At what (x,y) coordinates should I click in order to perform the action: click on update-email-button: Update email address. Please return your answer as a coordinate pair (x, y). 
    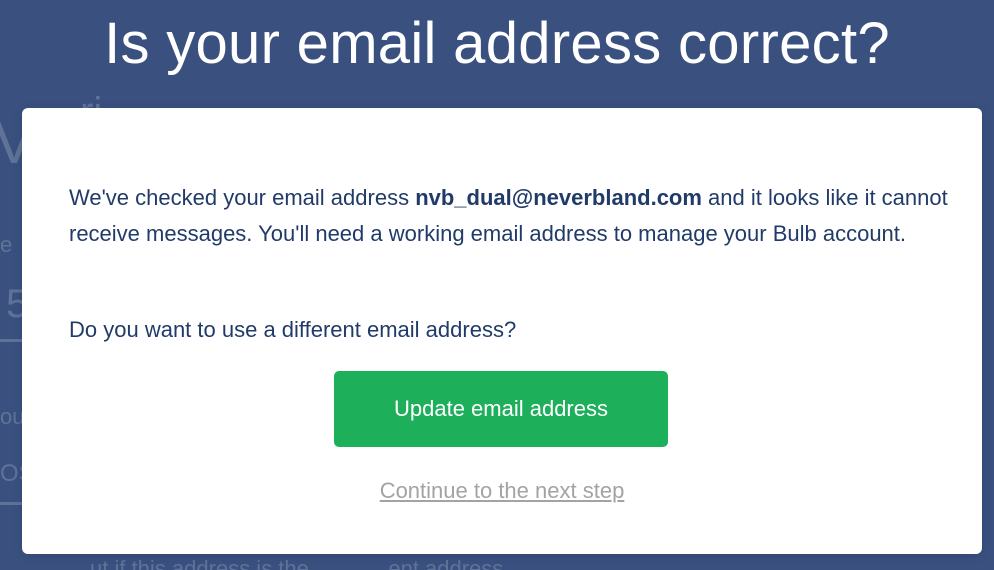
    Looking at the image, I should click on (501, 409).